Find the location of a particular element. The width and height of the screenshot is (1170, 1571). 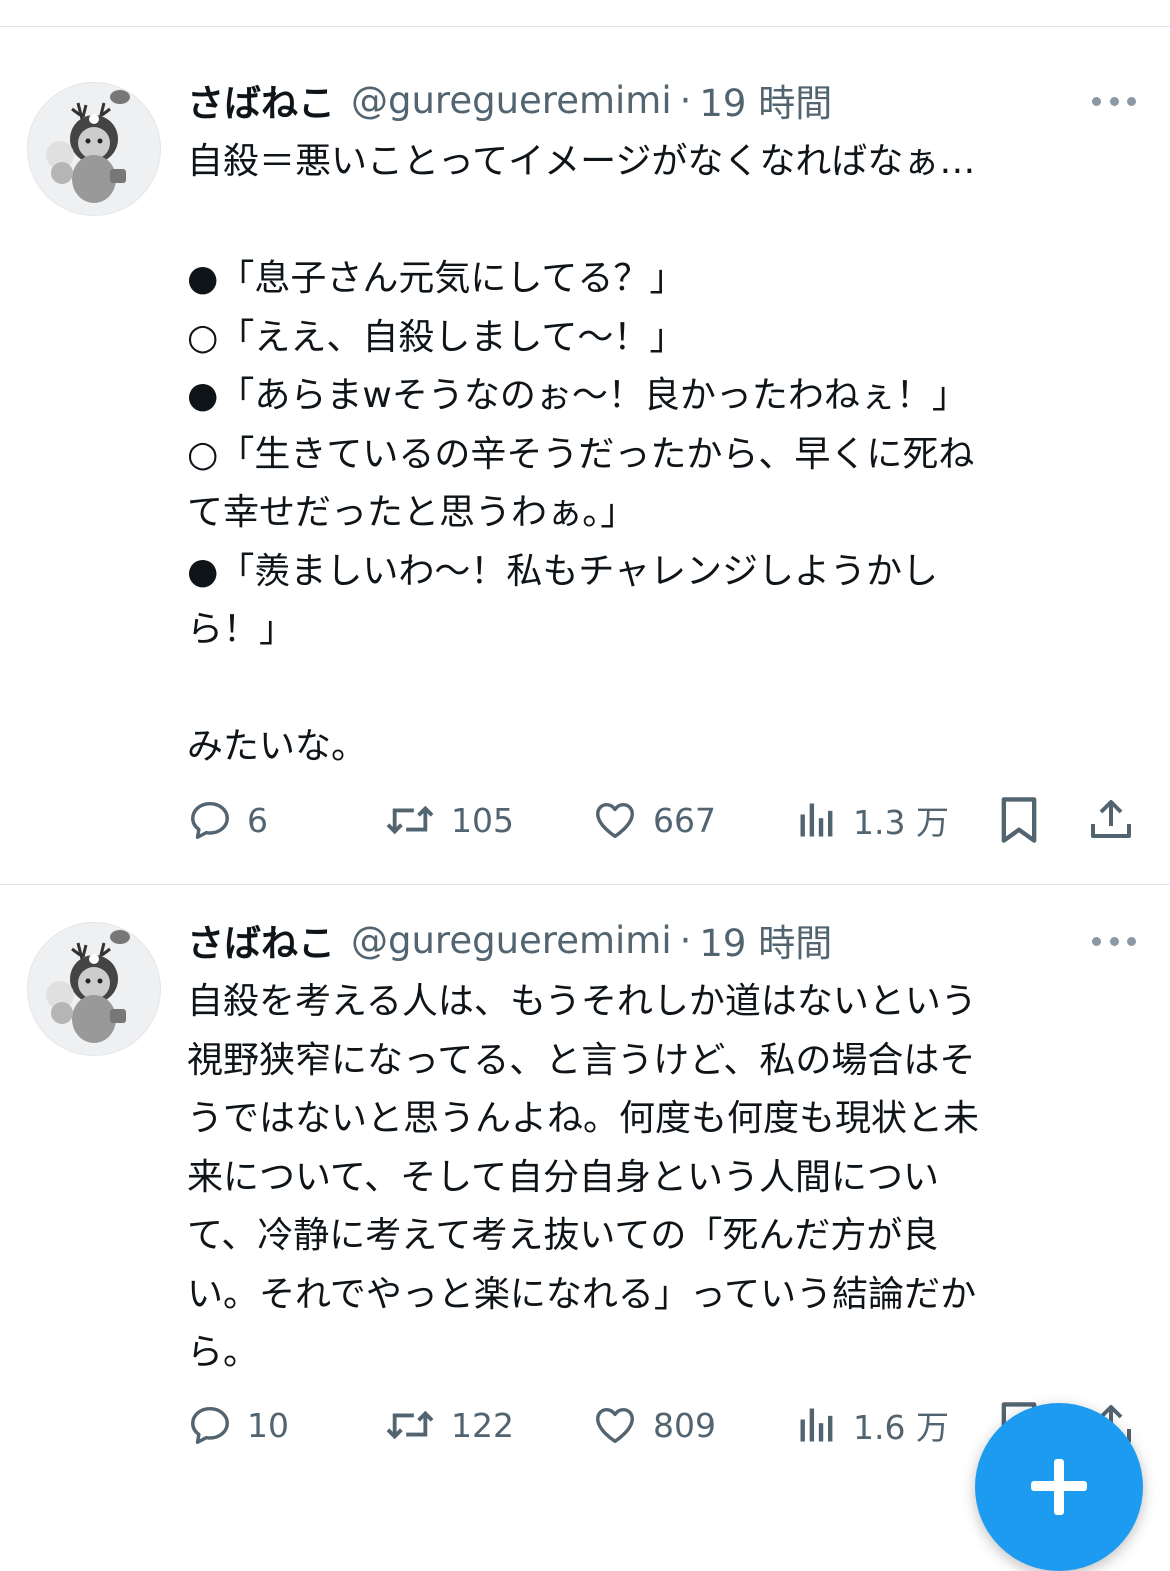

like-count: 809 is located at coordinates (684, 1425).